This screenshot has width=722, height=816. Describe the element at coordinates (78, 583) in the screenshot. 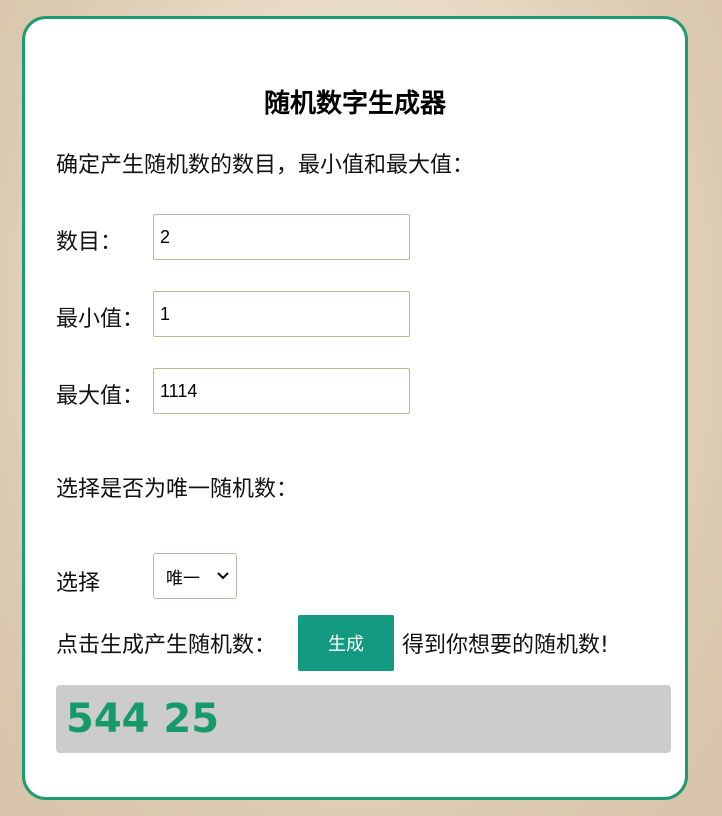

I see `choose-label: 选择` at that location.